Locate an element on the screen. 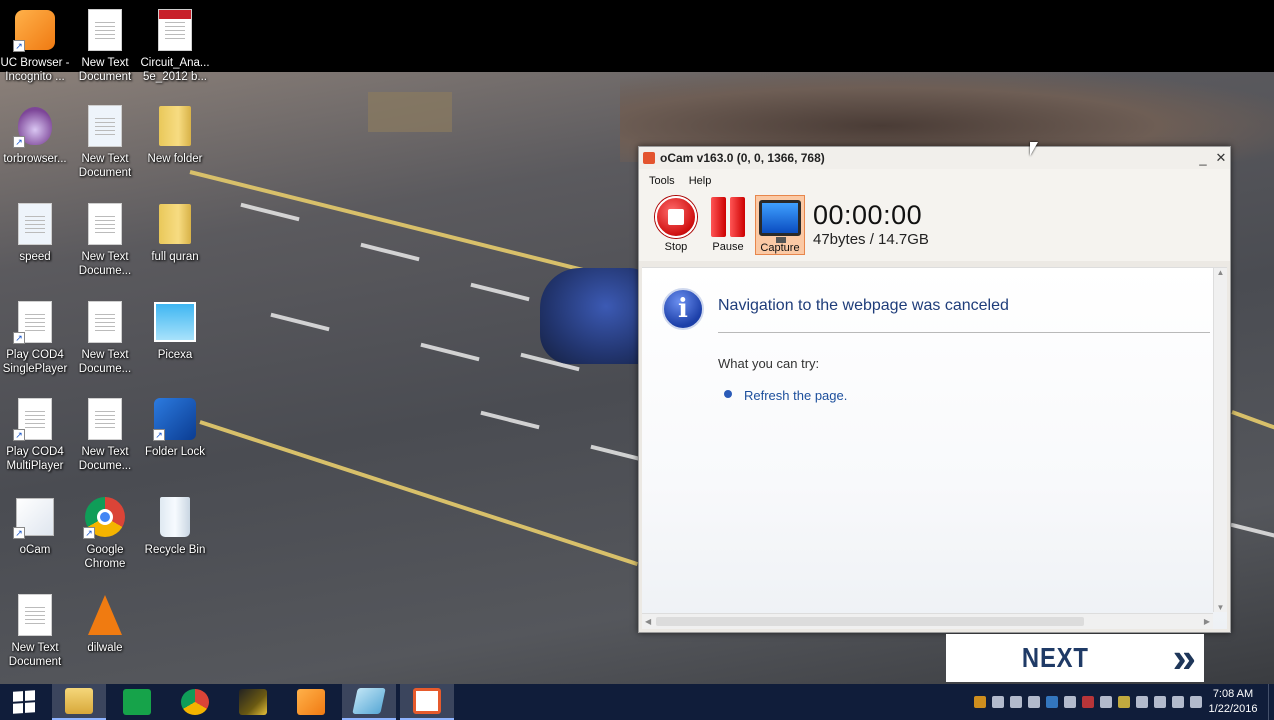 This screenshot has height=720, width=1274. horizontal-scrollbar: ◀ ▶ is located at coordinates (927, 621).